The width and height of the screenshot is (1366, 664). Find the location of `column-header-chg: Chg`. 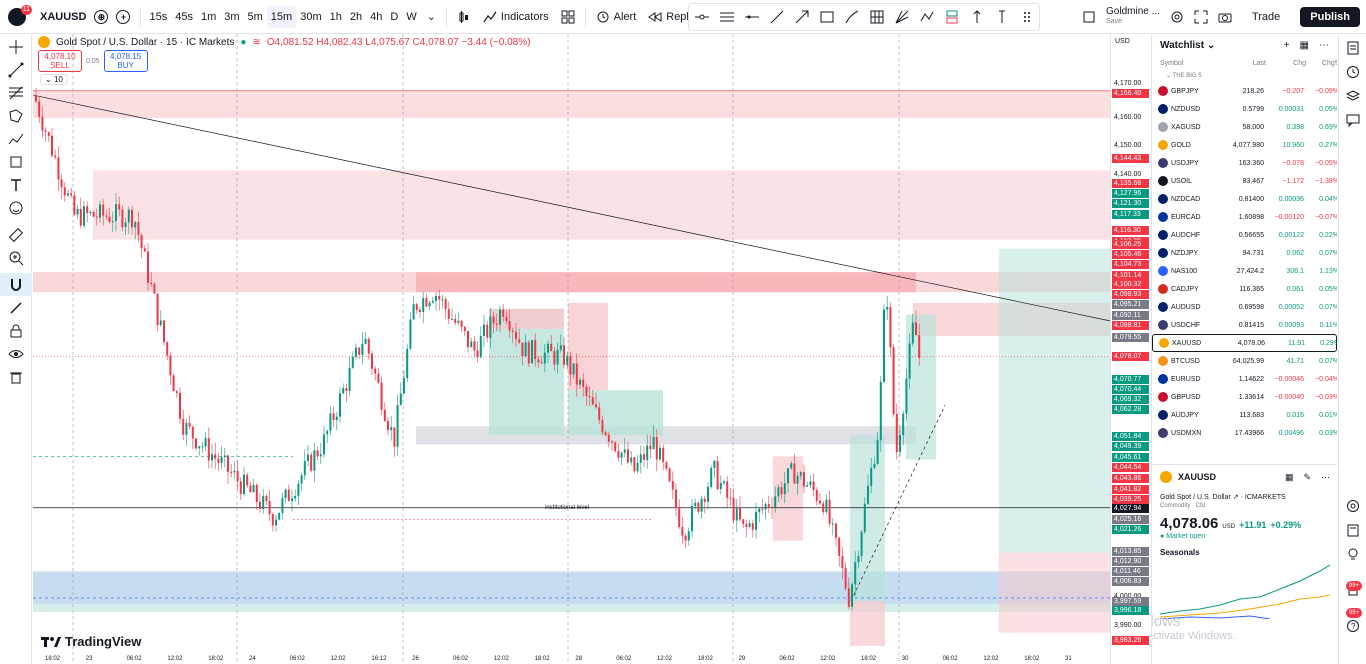

column-header-chg: Chg is located at coordinates (1286, 63).